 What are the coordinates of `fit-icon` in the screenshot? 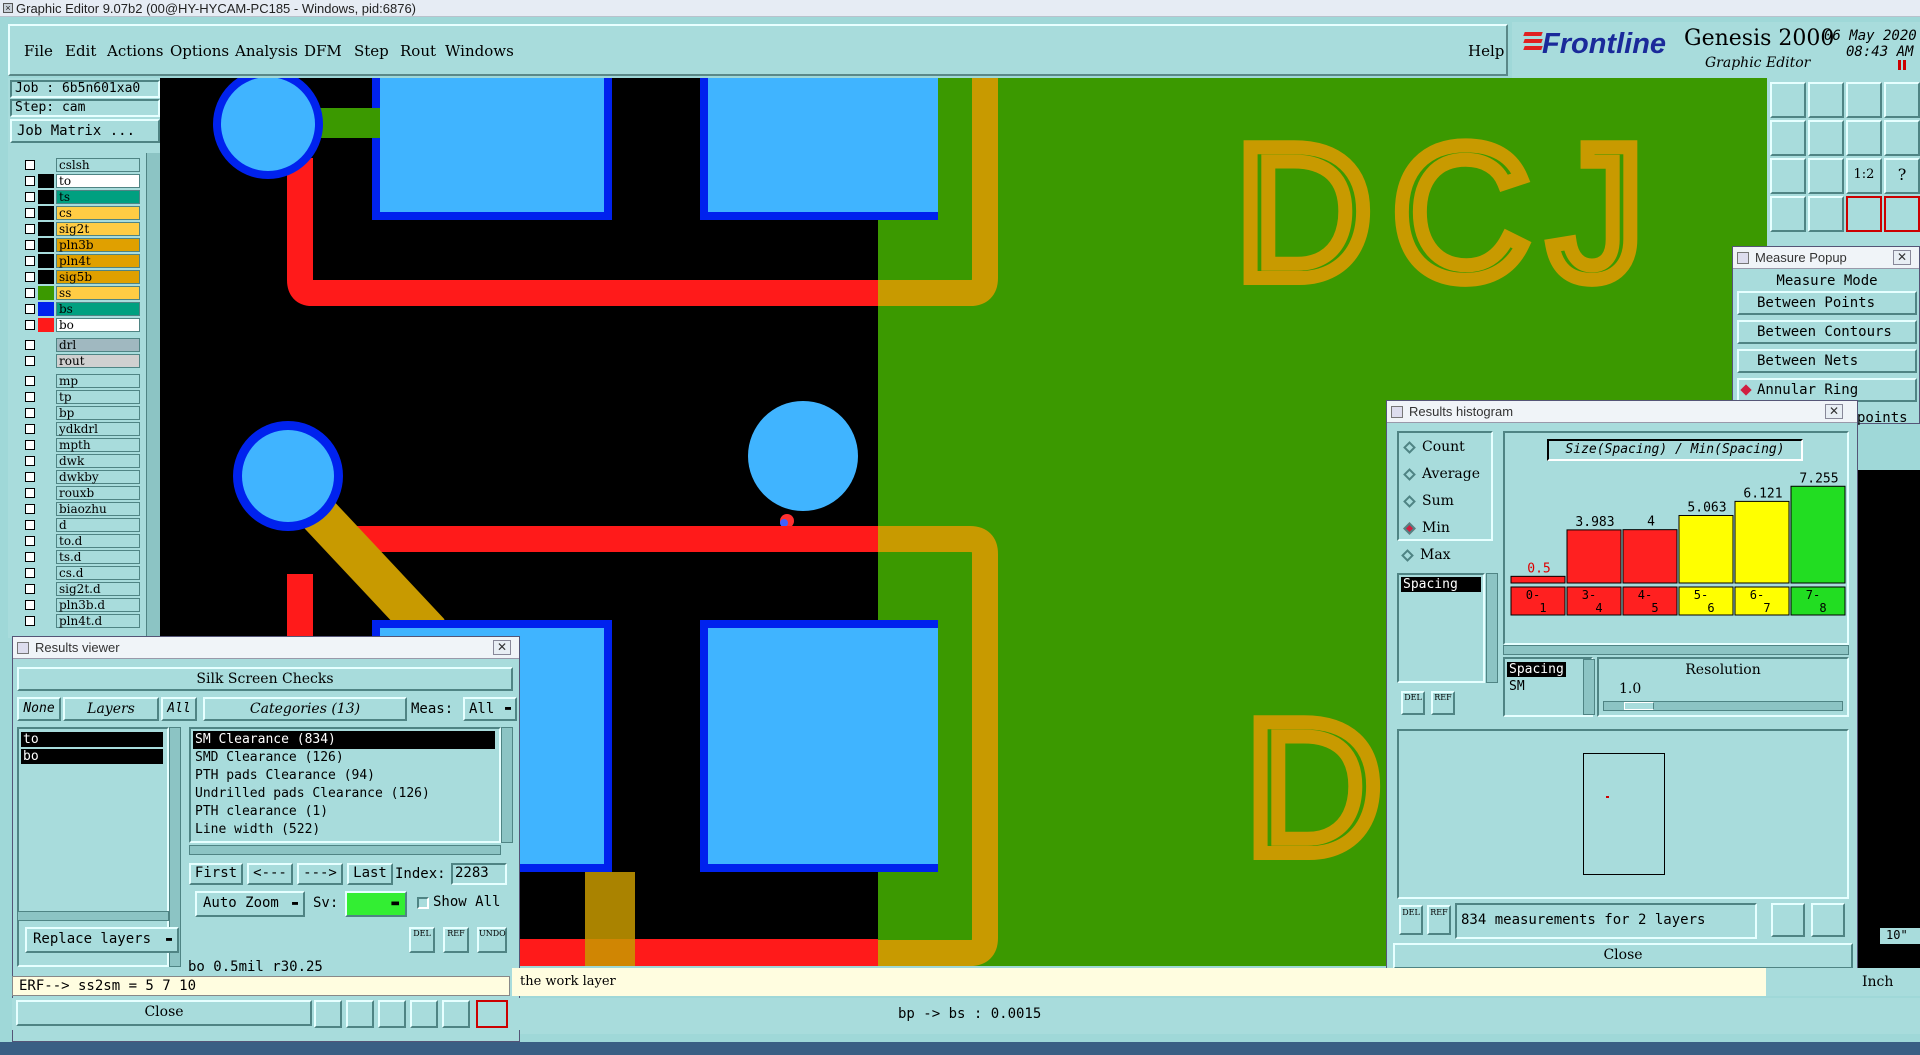 It's located at (1788, 176).